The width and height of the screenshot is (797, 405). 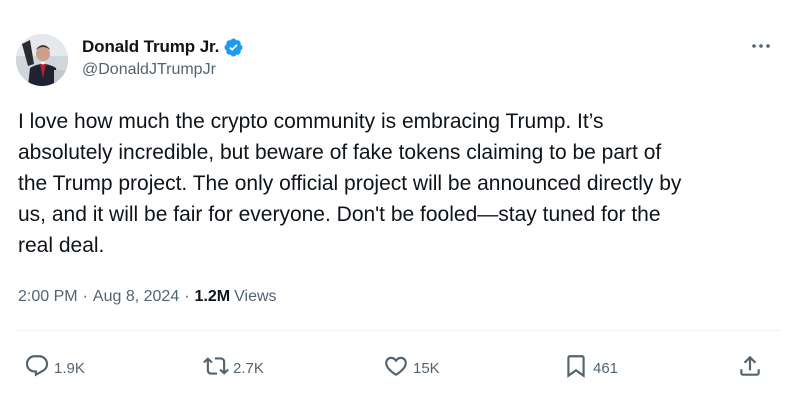 I want to click on share-icon, so click(x=750, y=368).